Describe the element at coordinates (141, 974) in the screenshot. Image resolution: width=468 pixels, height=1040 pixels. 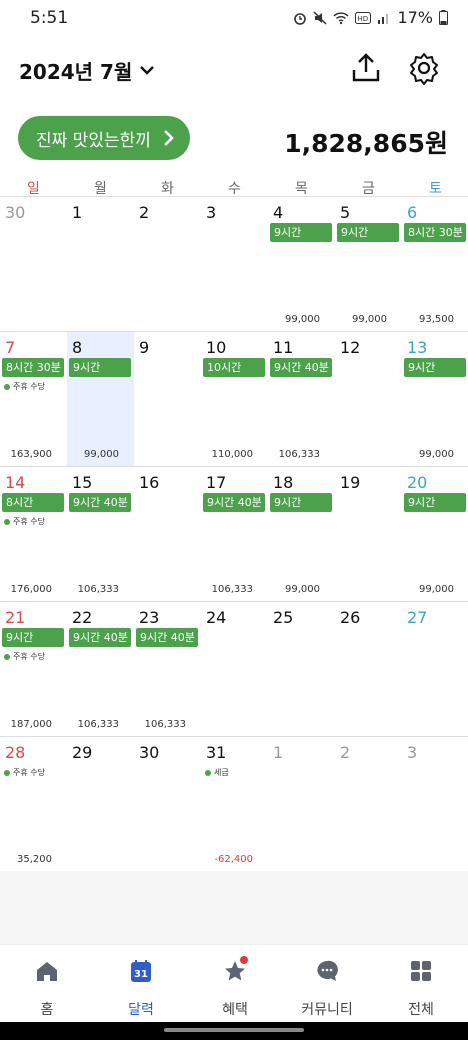
I see `svg-text: 31` at that location.